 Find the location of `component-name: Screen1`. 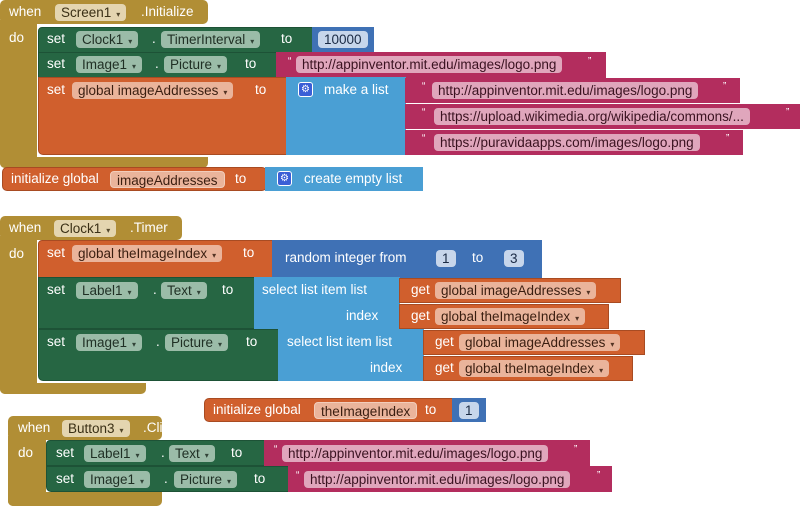

component-name: Screen1 is located at coordinates (86, 12).